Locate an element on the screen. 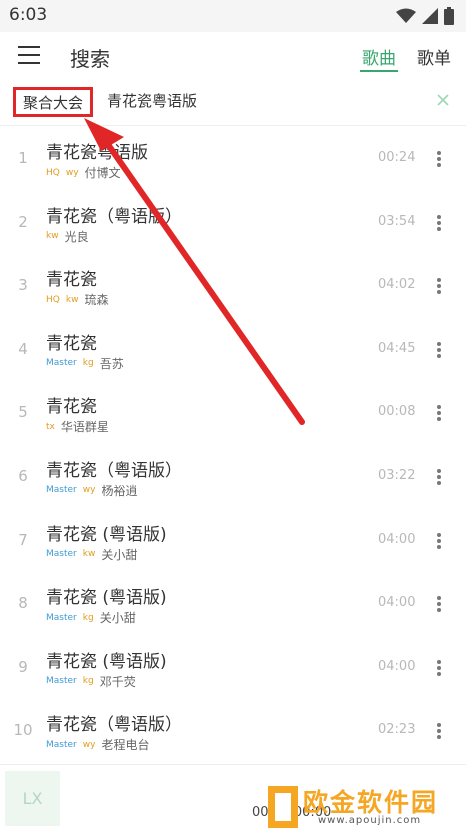 The height and width of the screenshot is (830, 466). song-duration: 04:02 is located at coordinates (397, 285).